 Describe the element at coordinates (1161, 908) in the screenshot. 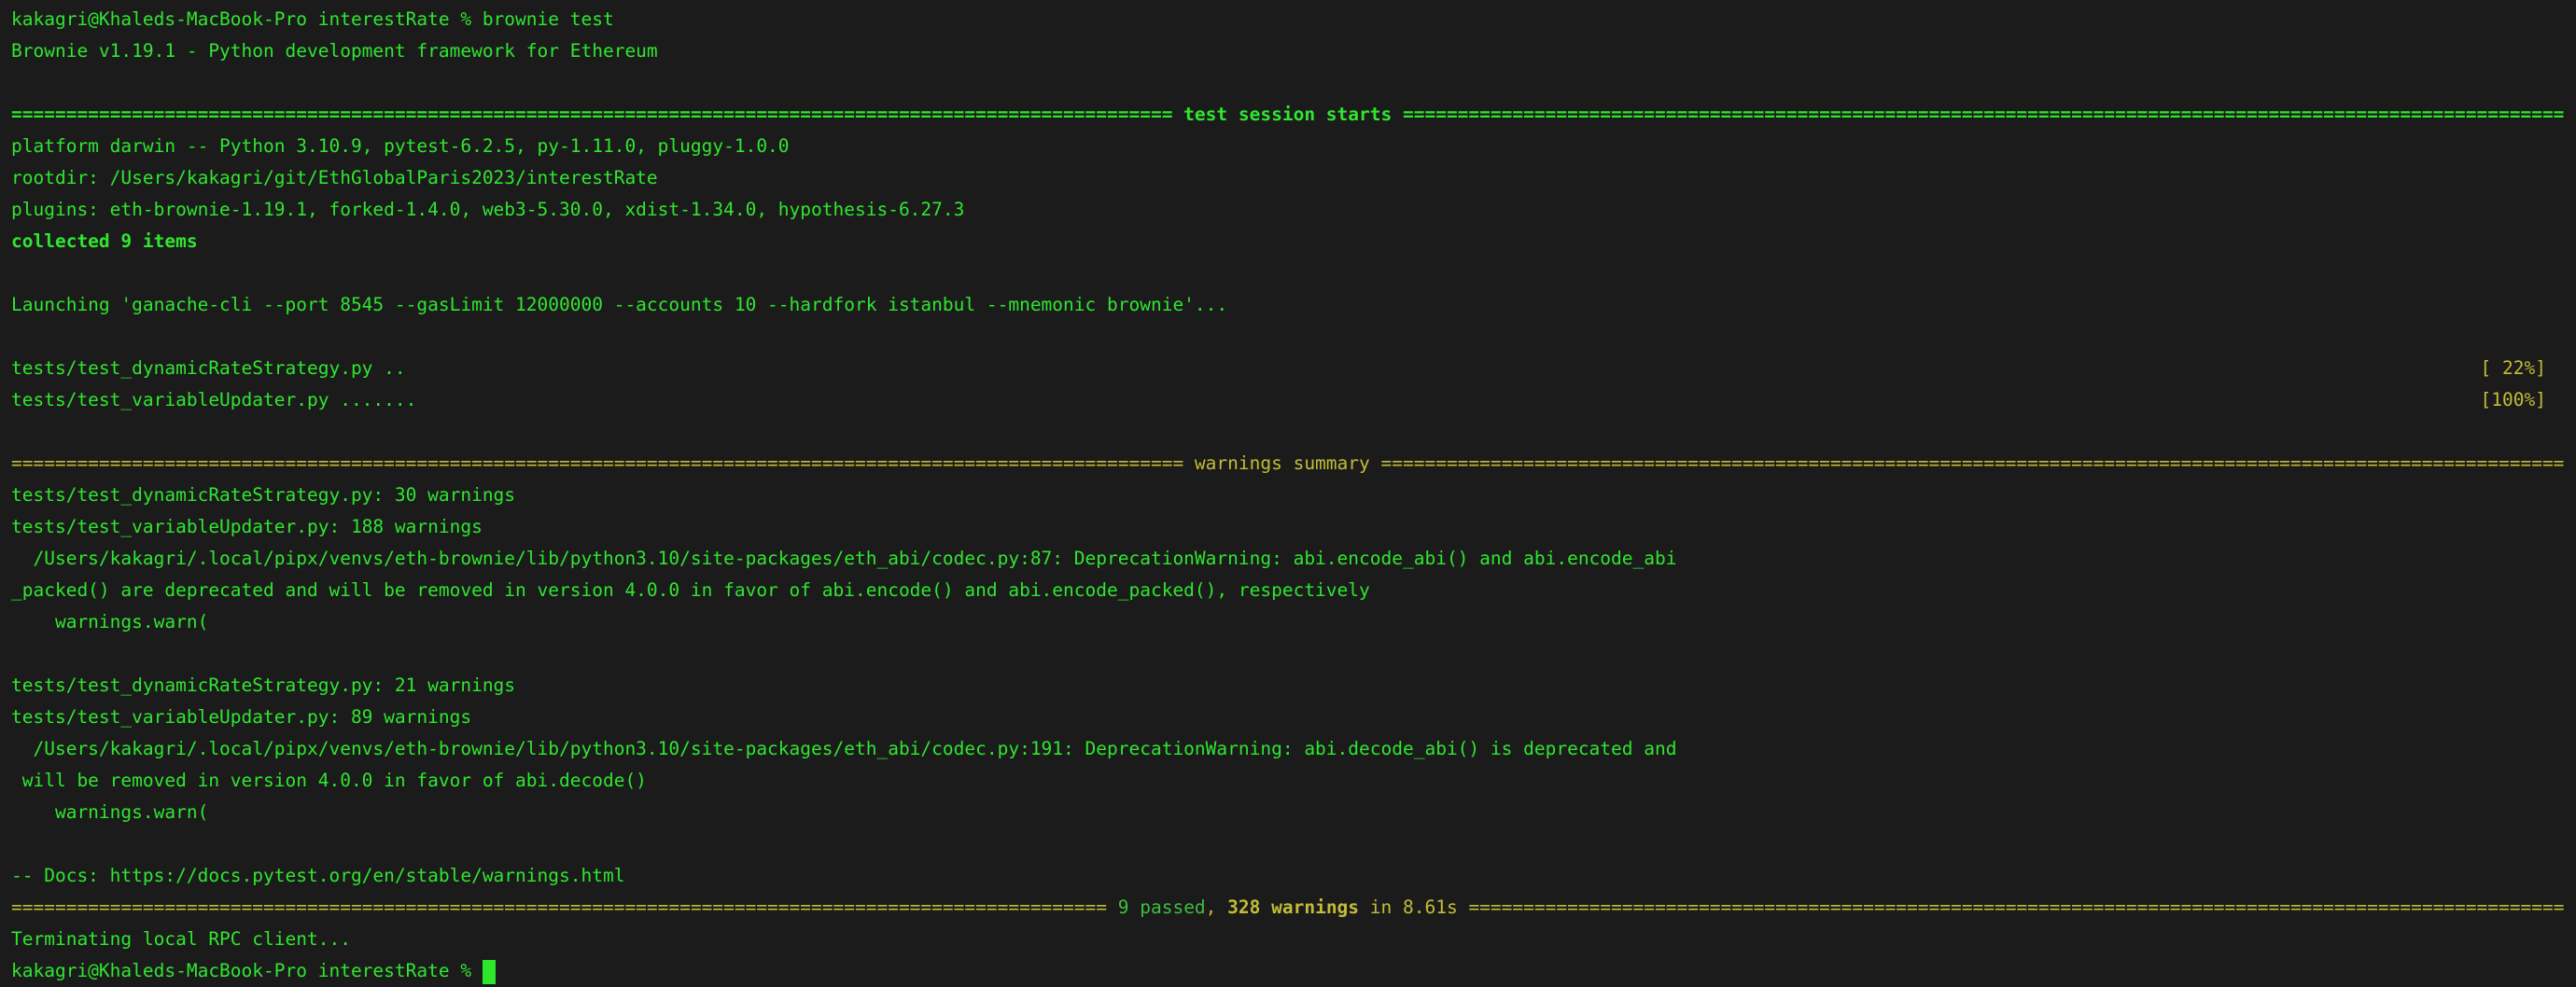

I see `terminal-text: 9 passed` at that location.